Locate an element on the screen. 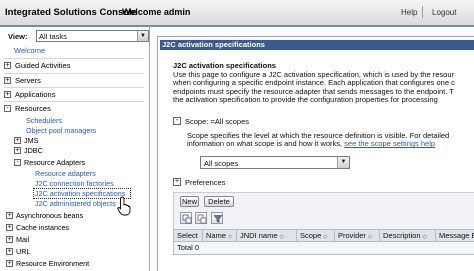  nav-sub-jdbc: + JDBC is located at coordinates (79, 150).